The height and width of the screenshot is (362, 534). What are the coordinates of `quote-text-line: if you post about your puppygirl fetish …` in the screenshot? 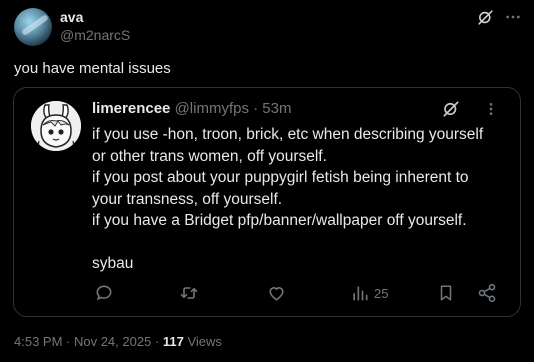 It's located at (280, 177).